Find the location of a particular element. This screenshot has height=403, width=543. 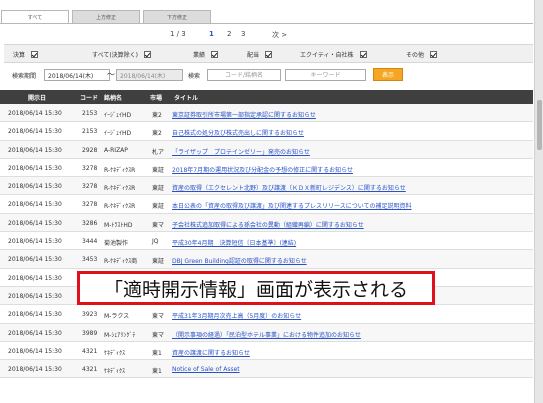

cell-code: 3278 is located at coordinates (90, 187).